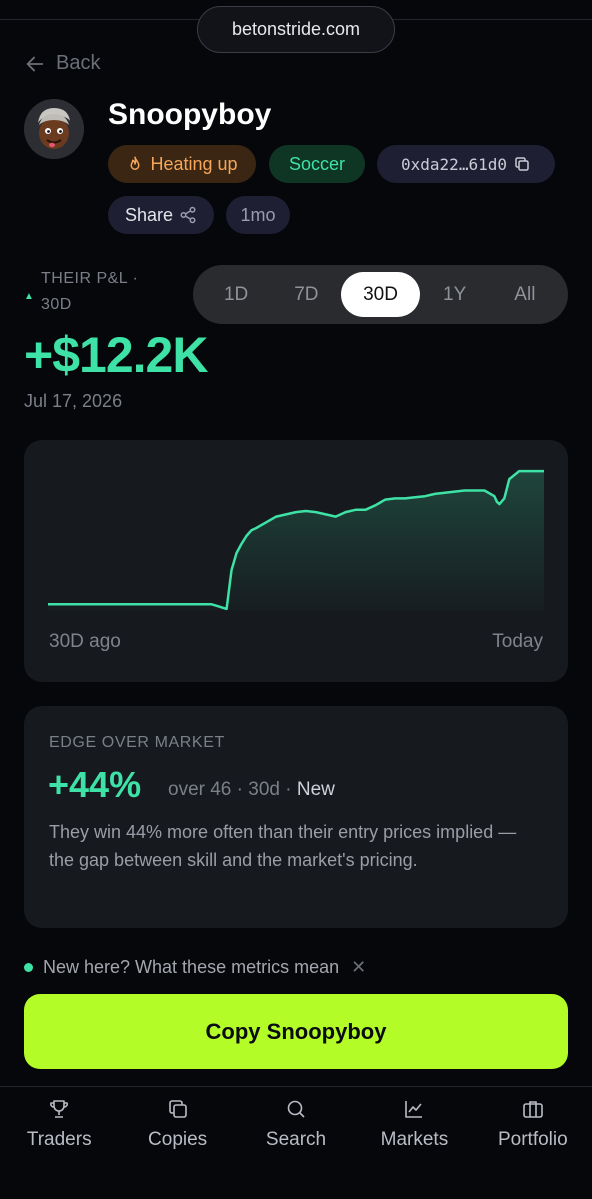  Describe the element at coordinates (315, 789) in the screenshot. I see `edge-status: New` at that location.